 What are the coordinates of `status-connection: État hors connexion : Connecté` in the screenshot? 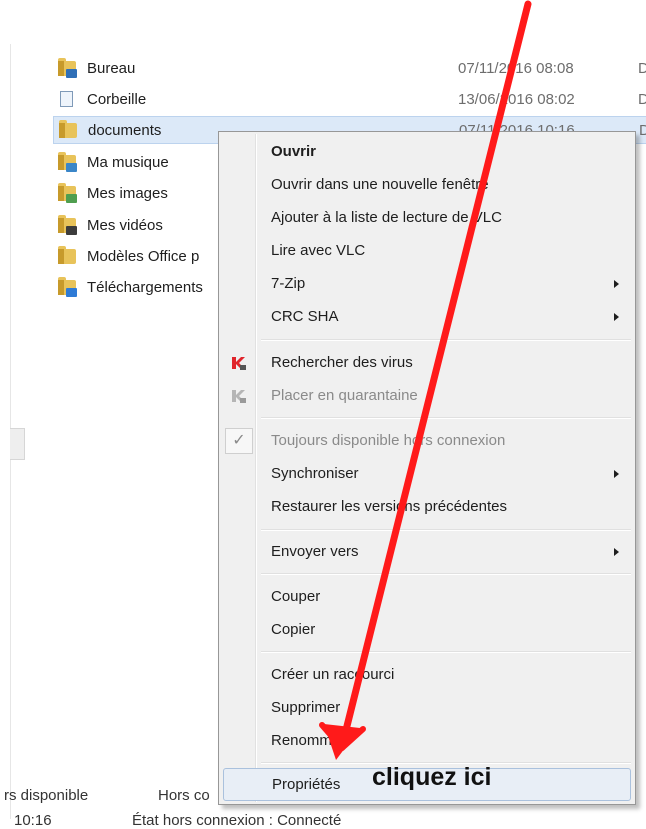 It's located at (237, 820).